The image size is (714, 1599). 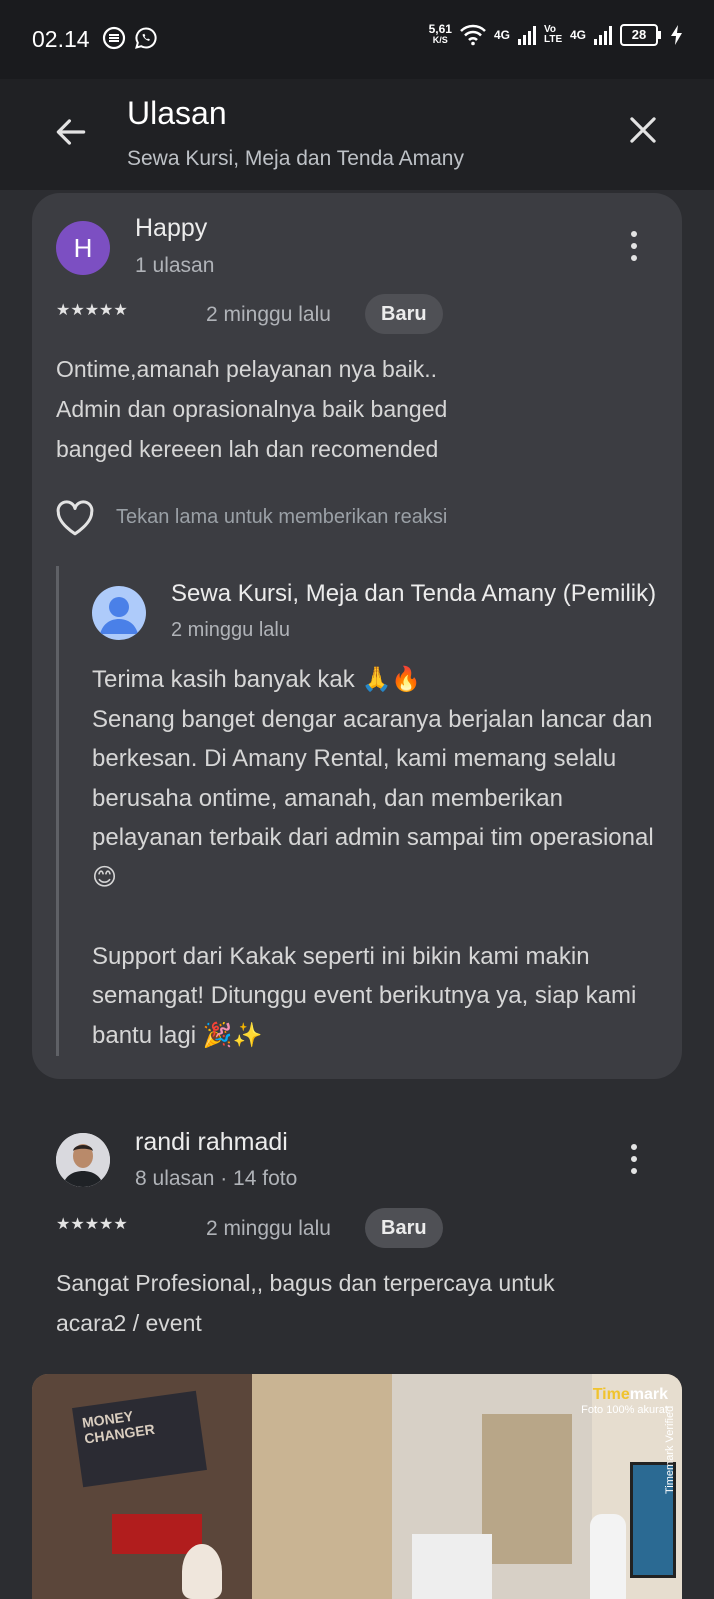 What do you see at coordinates (643, 130) in the screenshot?
I see `close-icon` at bounding box center [643, 130].